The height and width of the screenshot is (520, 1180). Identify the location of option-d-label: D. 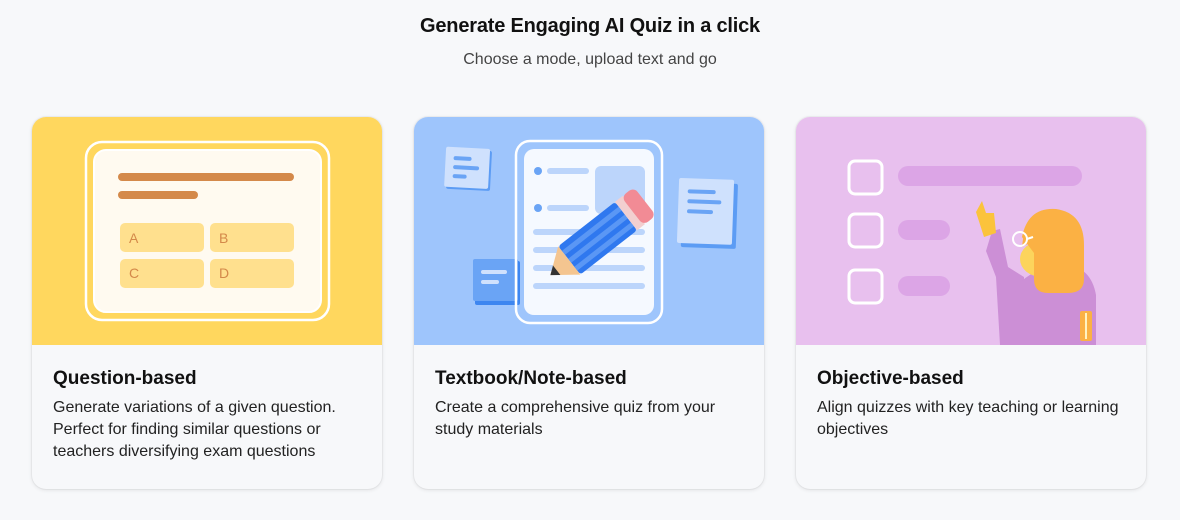
(224, 273).